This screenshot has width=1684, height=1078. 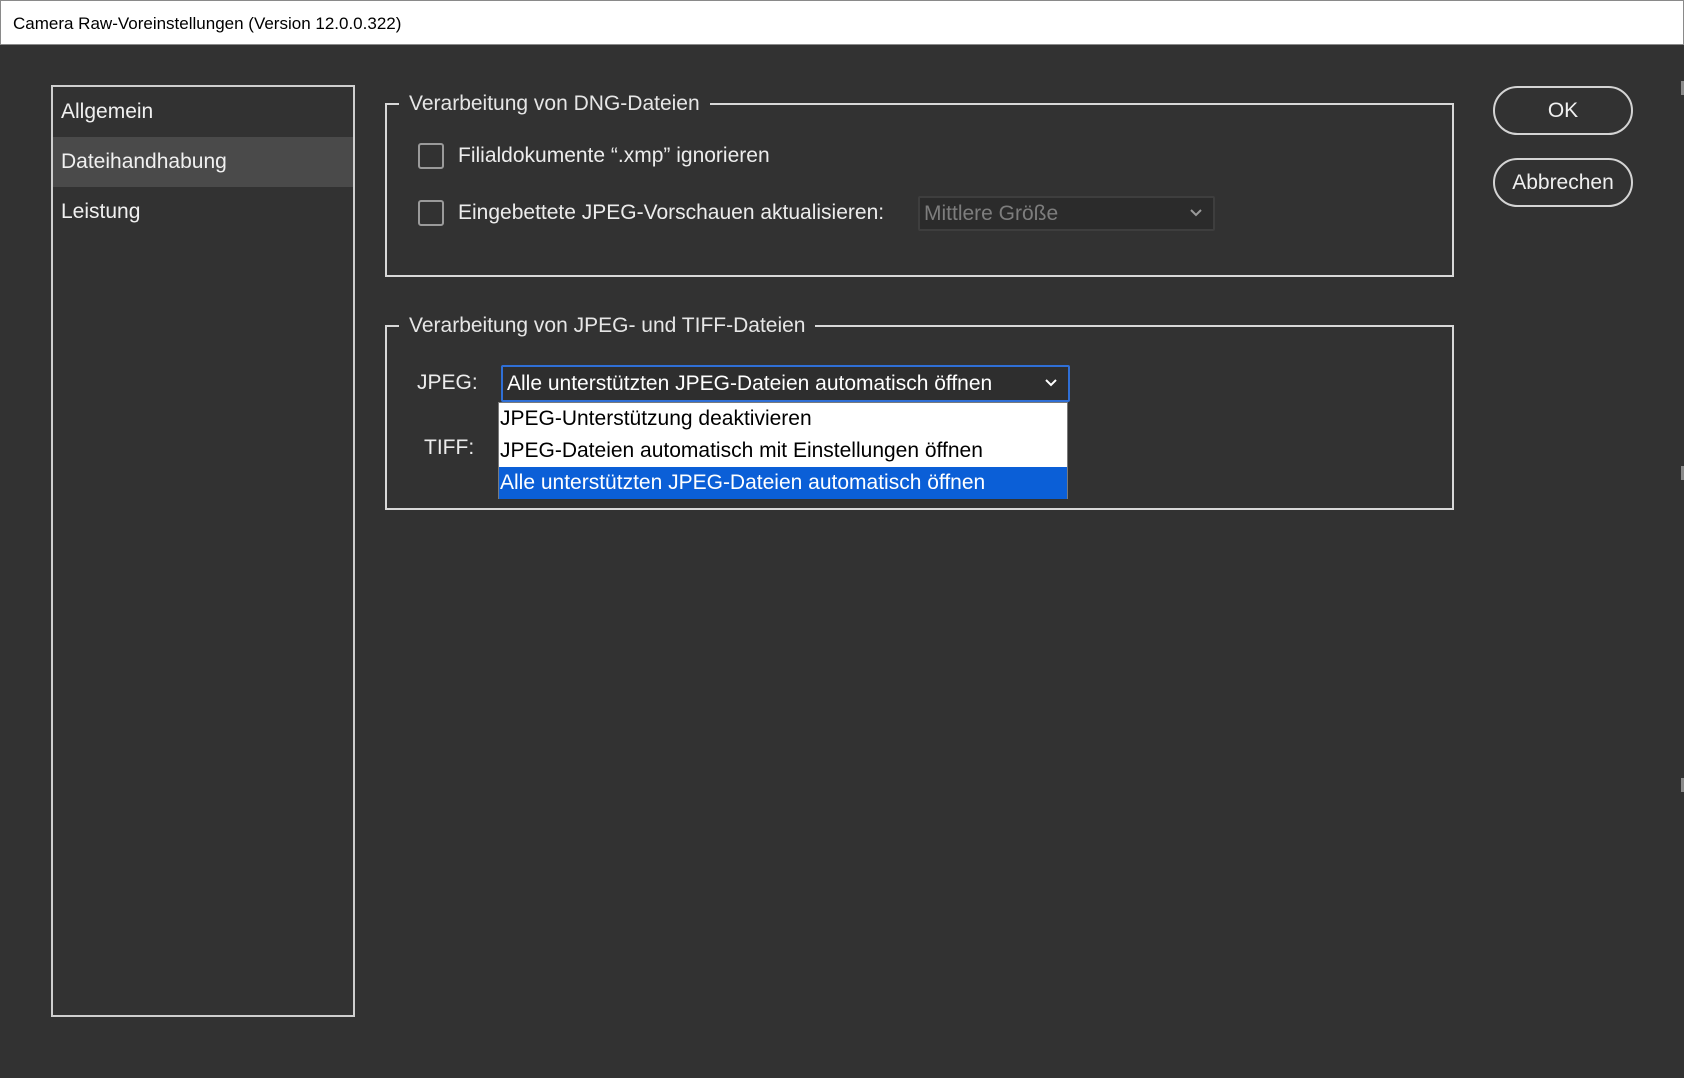 I want to click on jpeg-tiff-group-legend: Verarbeitung von JPEG- und TIFF-Dateien, so click(x=607, y=326).